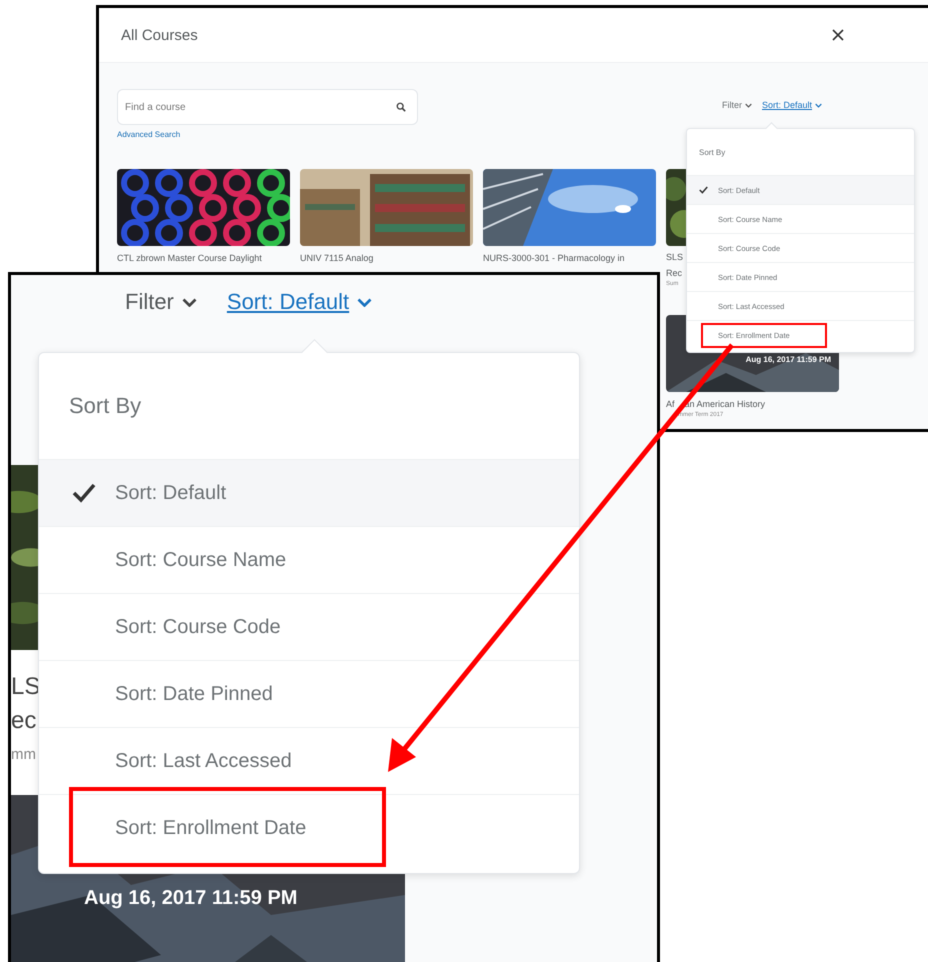 The image size is (928, 962). What do you see at coordinates (267, 134) in the screenshot?
I see `advanced-search-link: Advanced Search` at bounding box center [267, 134].